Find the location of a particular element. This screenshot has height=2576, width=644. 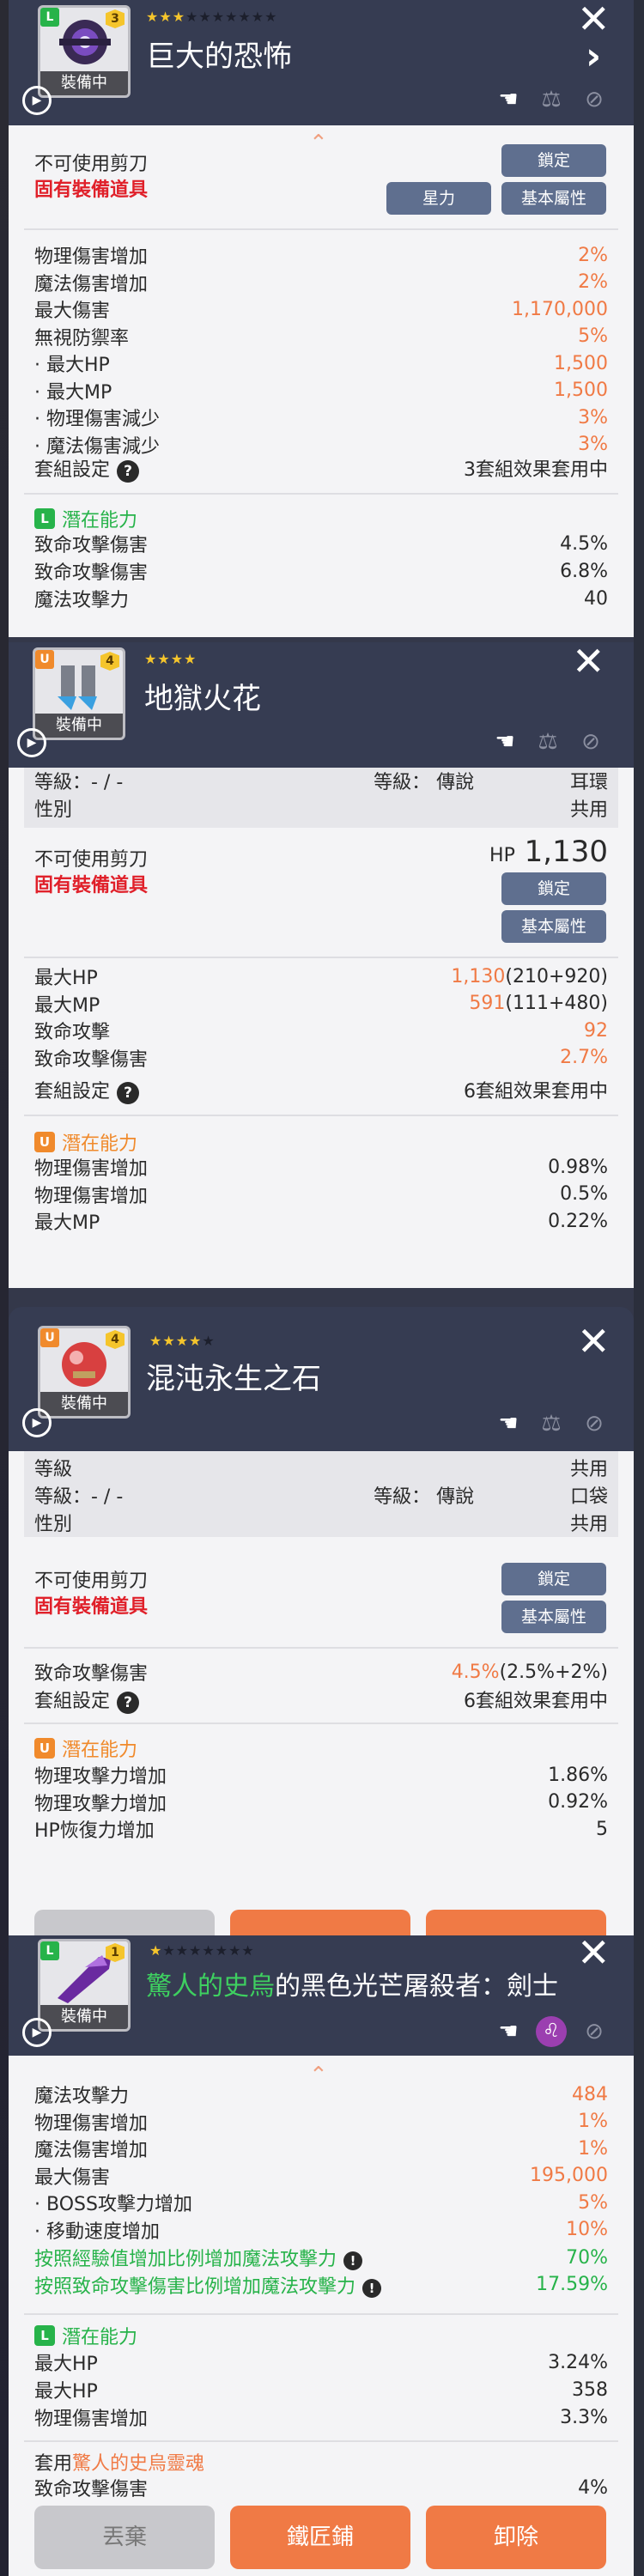

stat-row: 物理攻擊力增加 1.86% is located at coordinates (321, 1776).